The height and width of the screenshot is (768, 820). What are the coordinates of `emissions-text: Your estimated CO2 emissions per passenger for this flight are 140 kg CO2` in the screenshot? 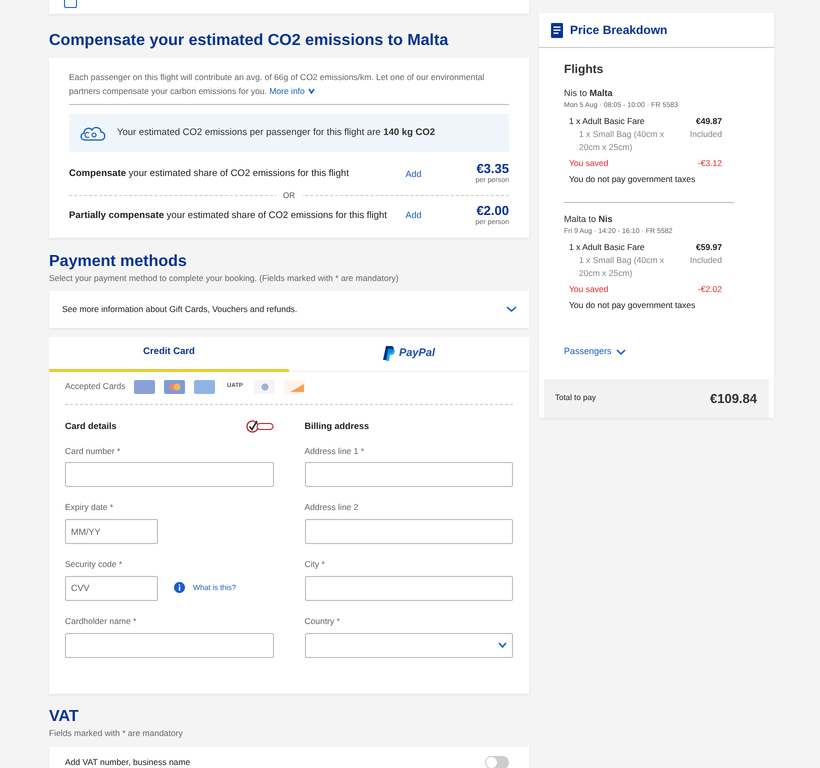 It's located at (276, 133).